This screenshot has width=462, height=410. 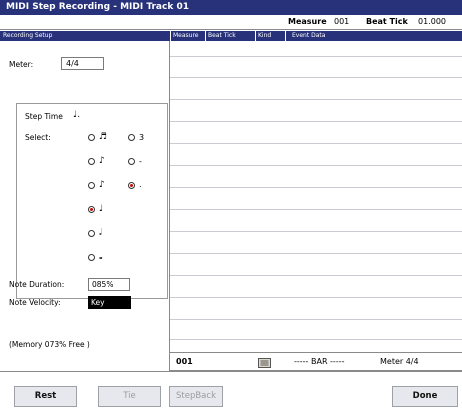 What do you see at coordinates (131, 161) in the screenshot?
I see `modifier-radio-normal` at bounding box center [131, 161].